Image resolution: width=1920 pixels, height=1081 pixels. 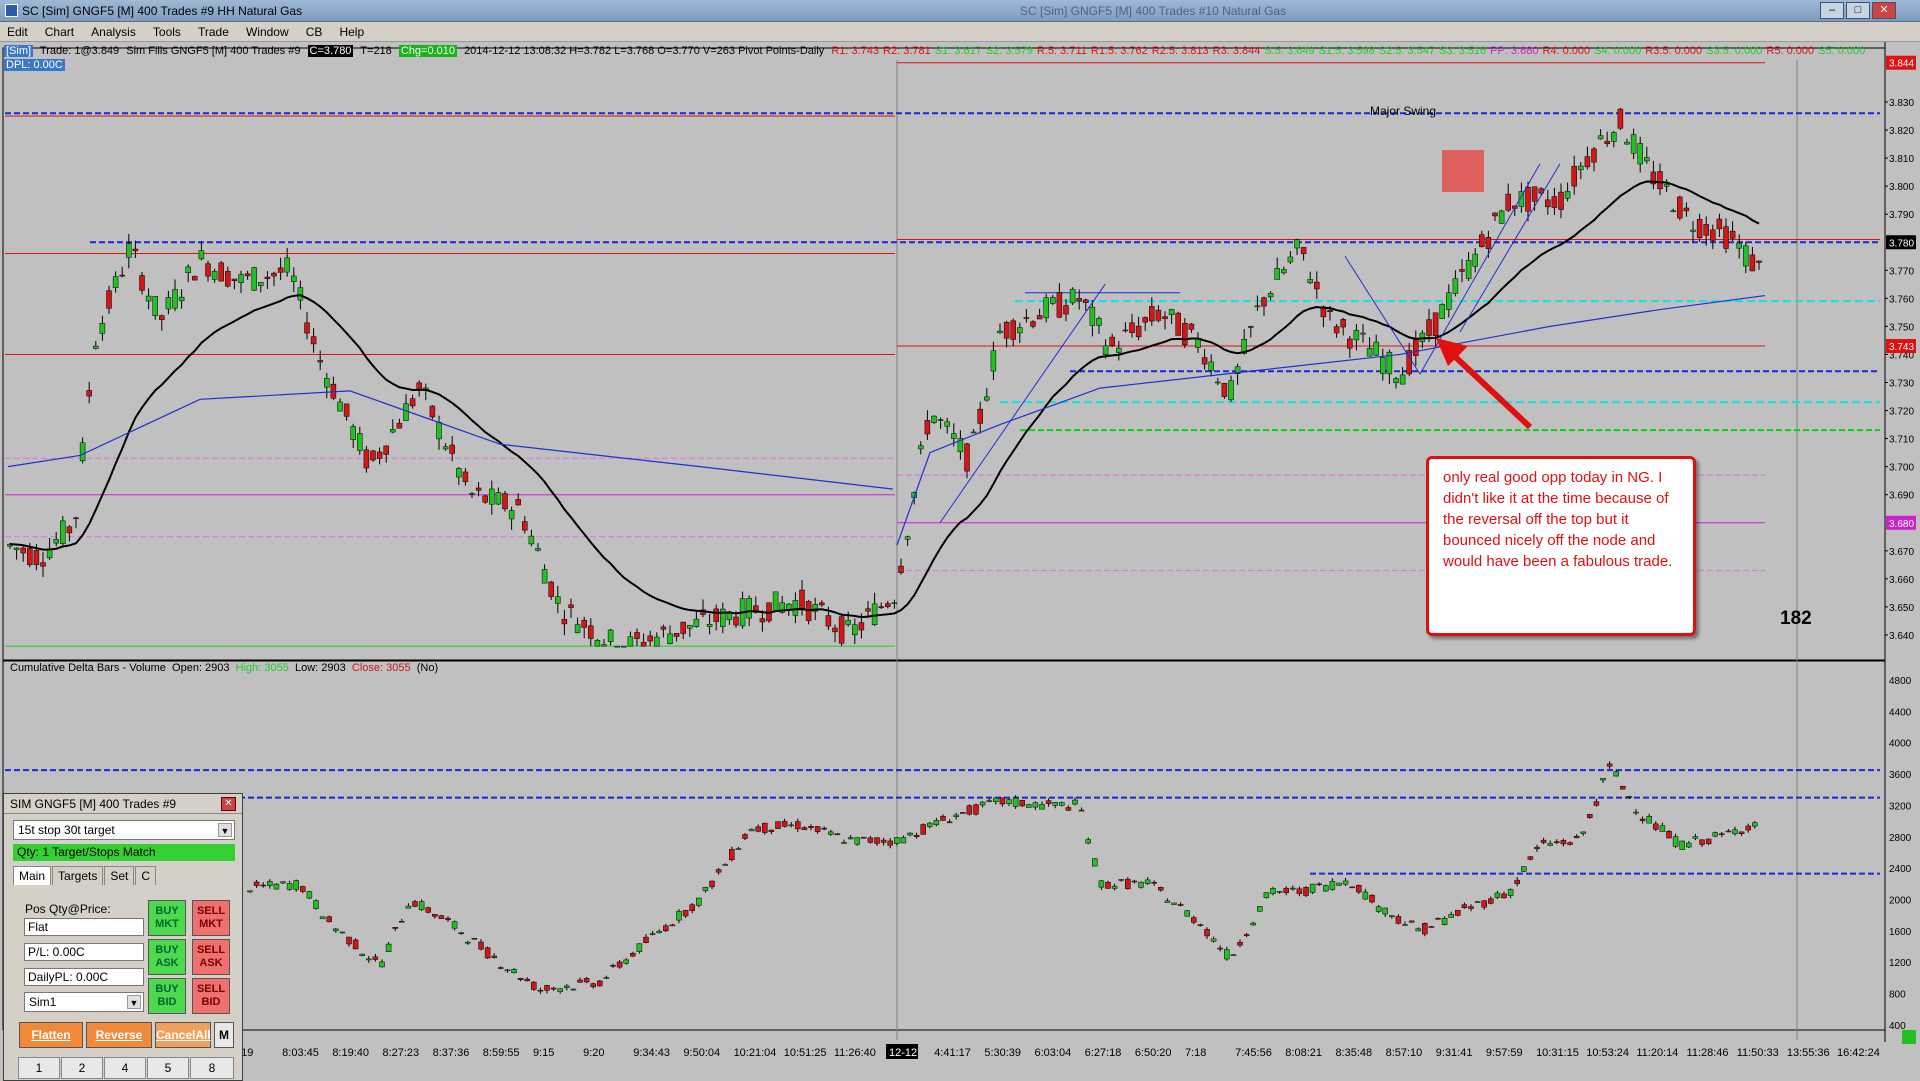 I want to click on menu-trade: Trade, so click(x=213, y=32).